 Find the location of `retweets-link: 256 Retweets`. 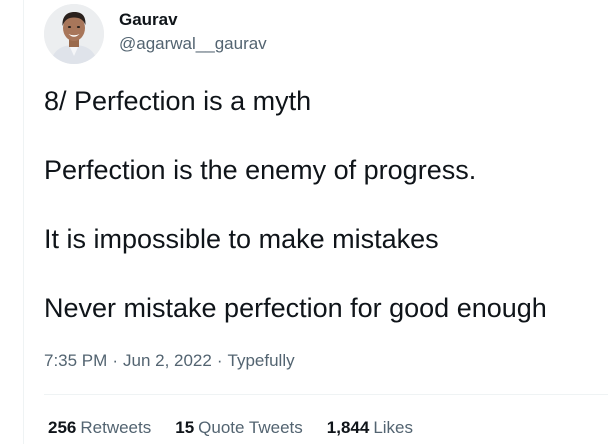

retweets-link: 256 Retweets is located at coordinates (99, 428).